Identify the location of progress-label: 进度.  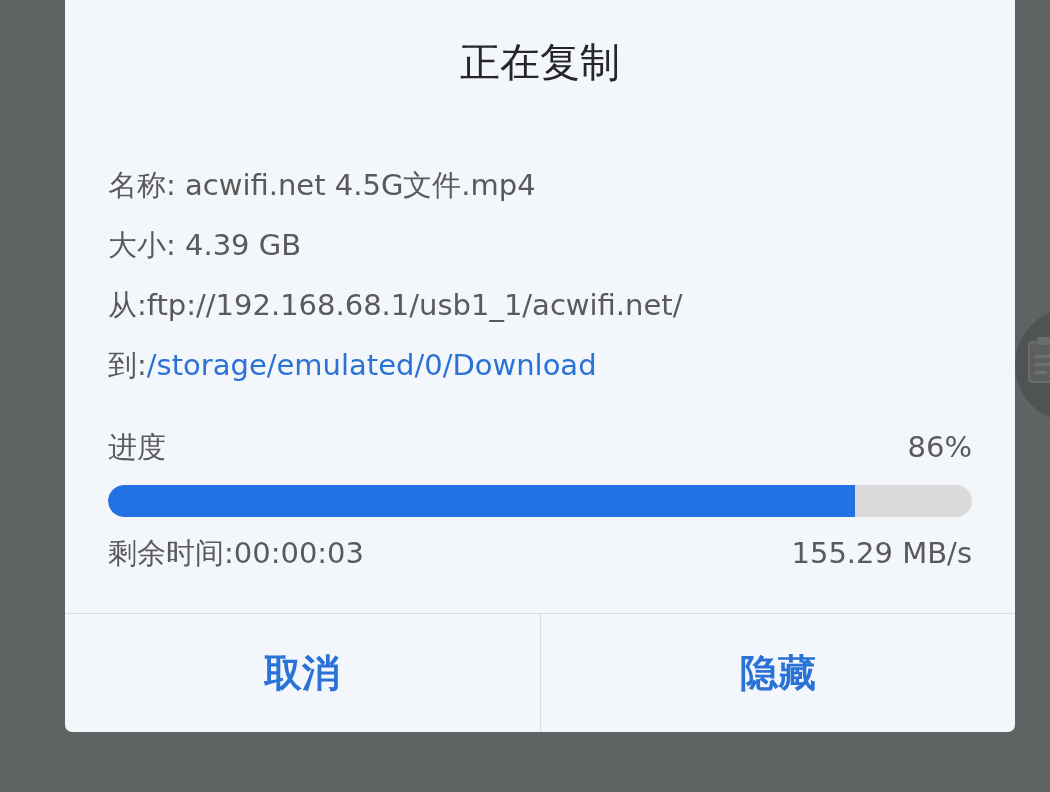
(137, 447).